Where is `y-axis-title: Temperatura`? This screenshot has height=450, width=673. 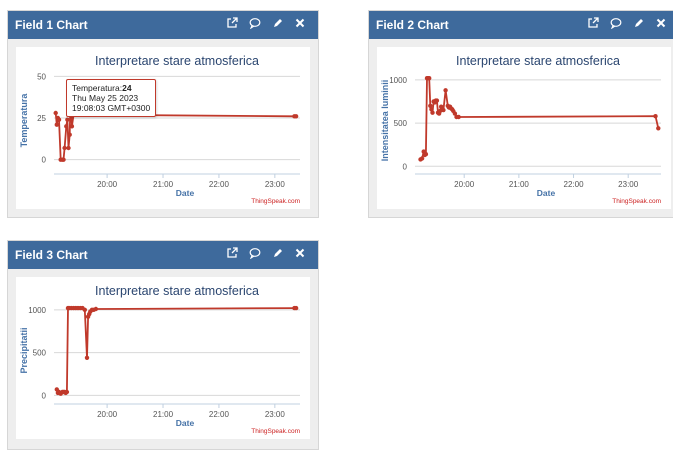 y-axis-title: Temperatura is located at coordinates (24, 120).